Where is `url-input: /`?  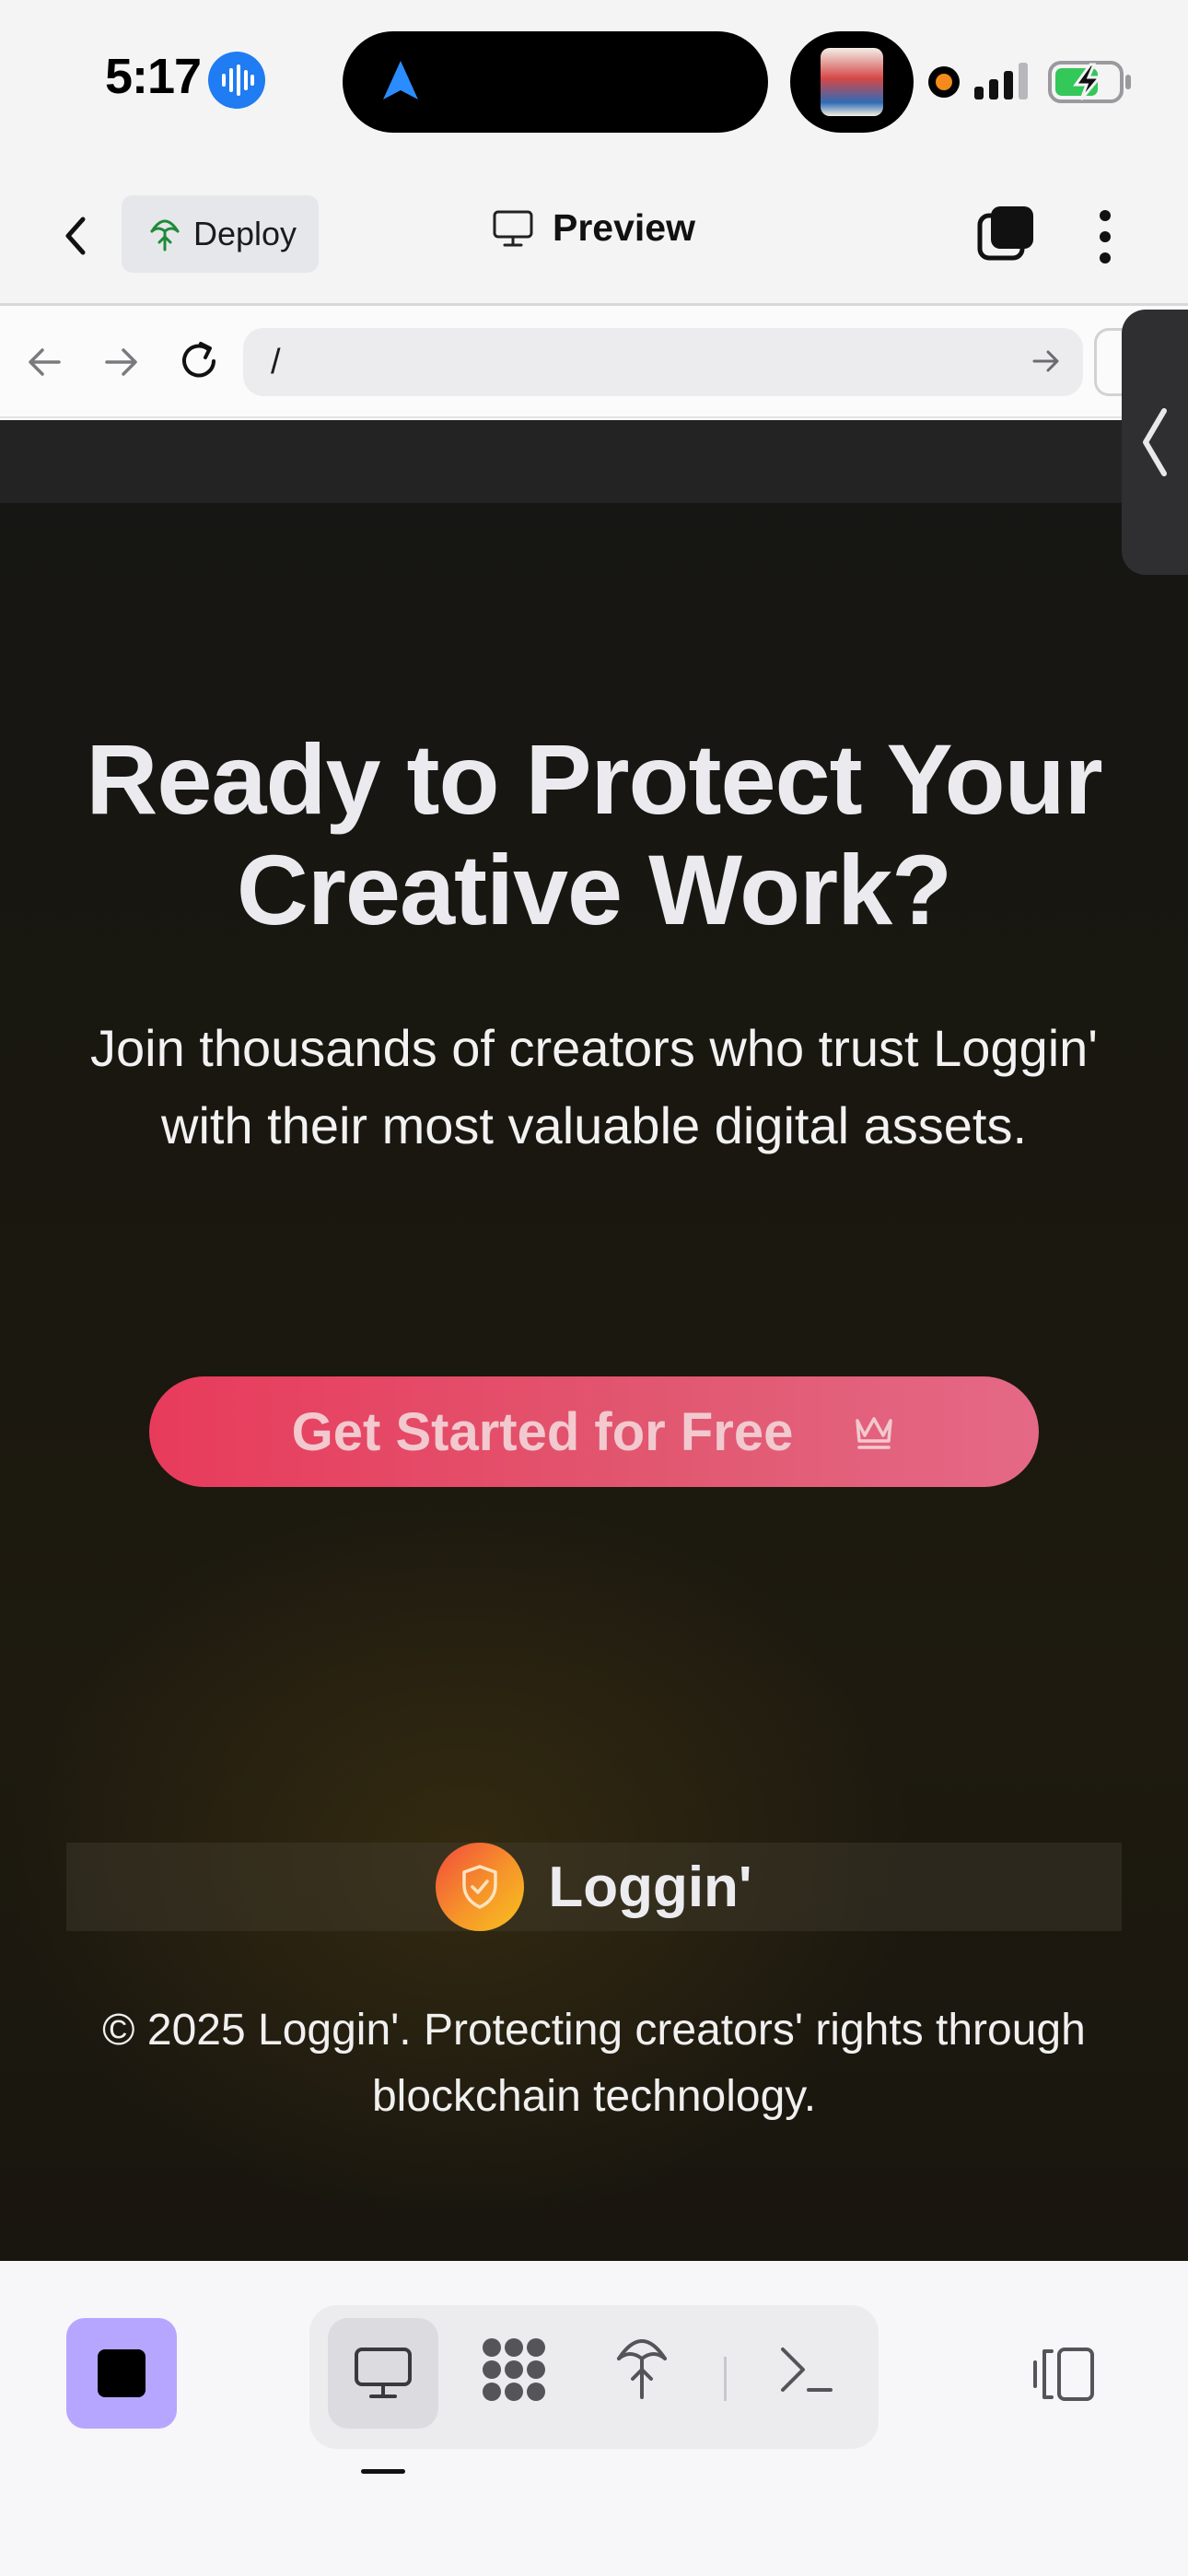 url-input: / is located at coordinates (663, 362).